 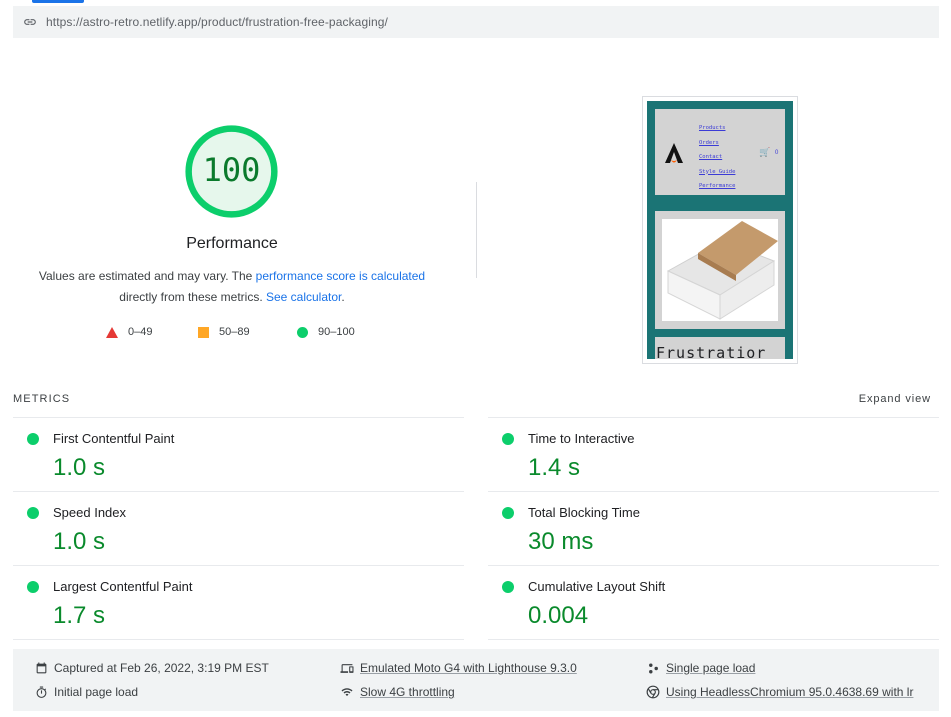 What do you see at coordinates (709, 142) in the screenshot?
I see `thumbnail-nav-item: Orders` at bounding box center [709, 142].